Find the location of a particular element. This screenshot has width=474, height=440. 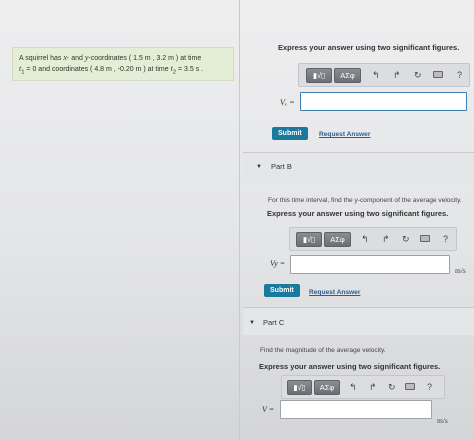

part-c-answer-label: V = is located at coordinates (268, 409).